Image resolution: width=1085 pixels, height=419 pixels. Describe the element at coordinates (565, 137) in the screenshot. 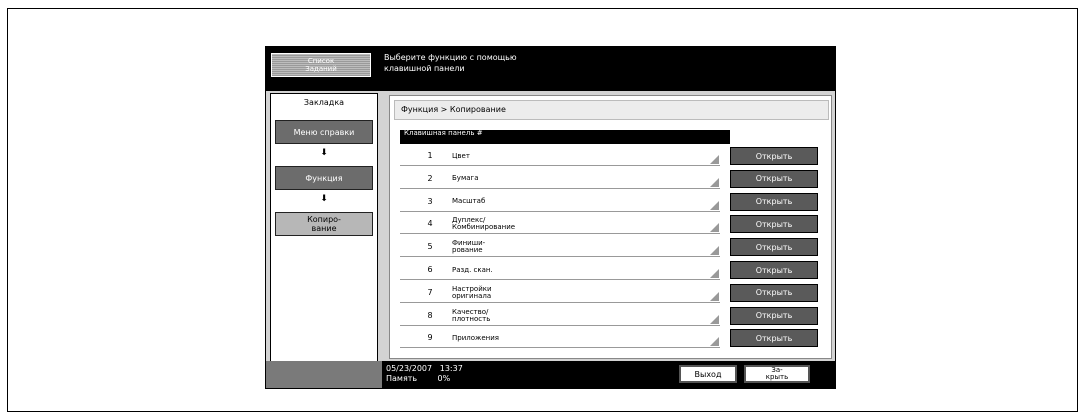

I see `list-header: Клавишная панель #` at that location.